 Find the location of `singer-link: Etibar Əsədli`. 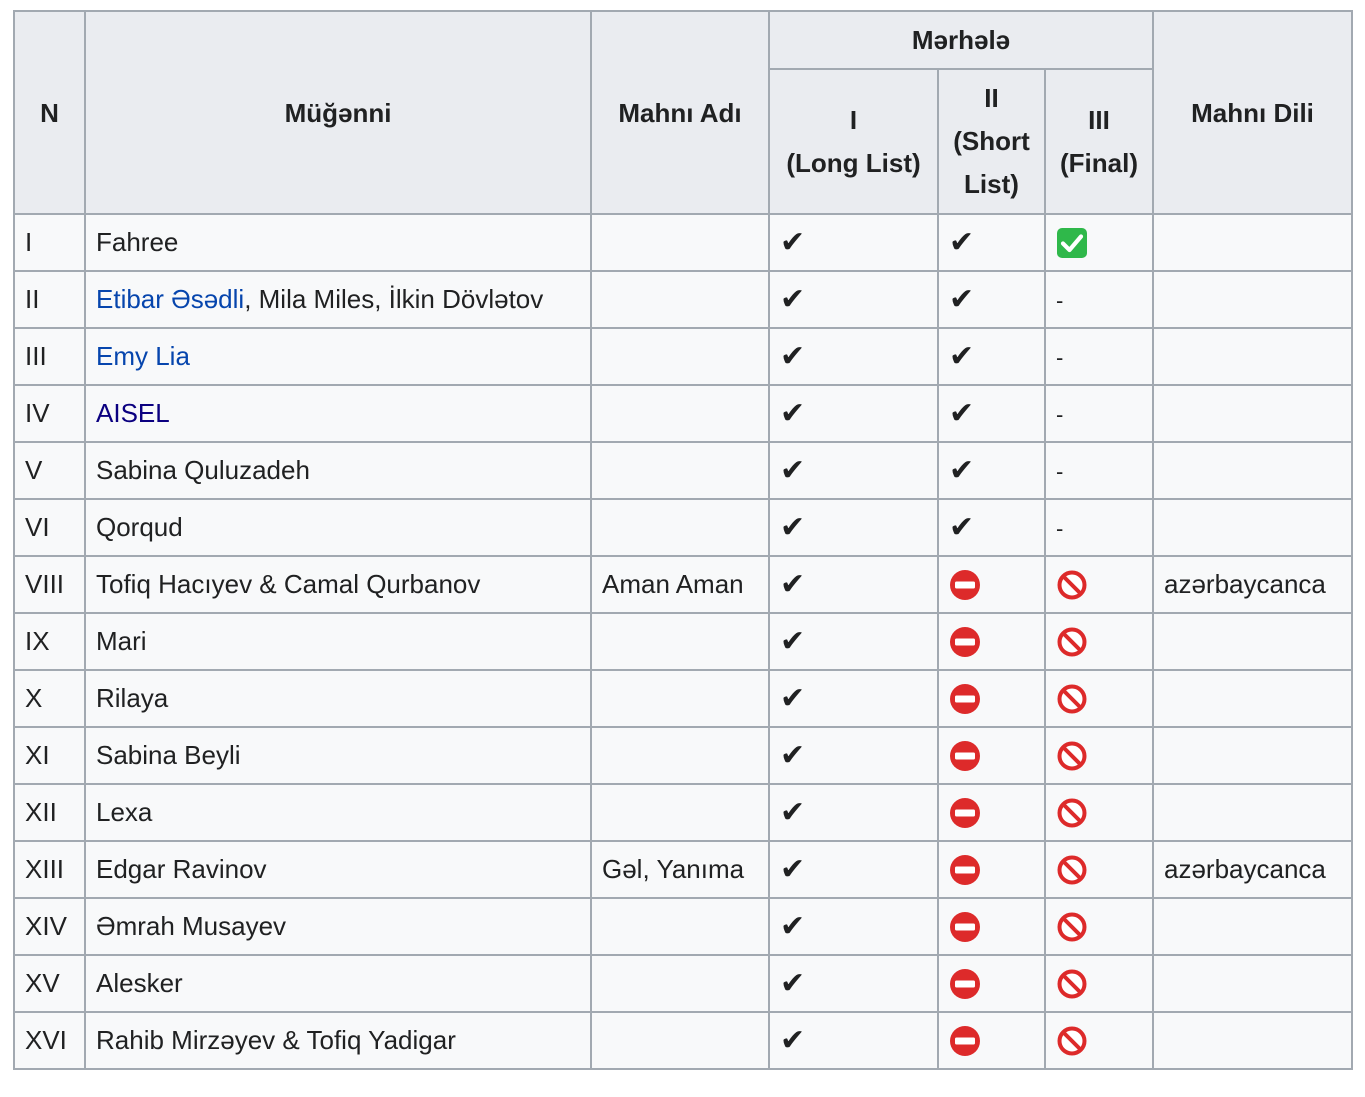

singer-link: Etibar Əsədli is located at coordinates (170, 299).